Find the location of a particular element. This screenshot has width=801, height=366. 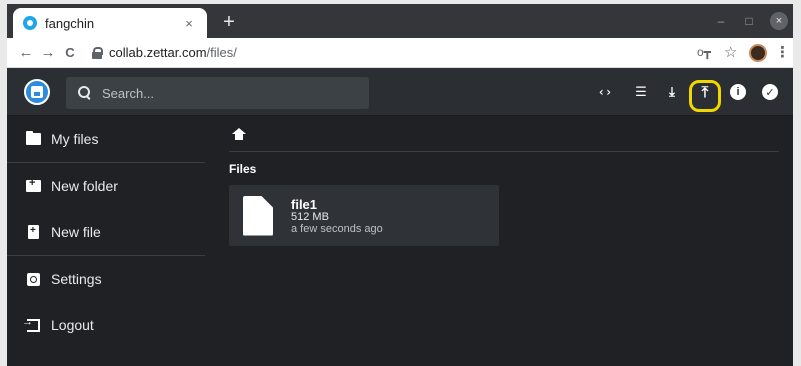

sidebar-item-new-file: New file is located at coordinates (107, 232).